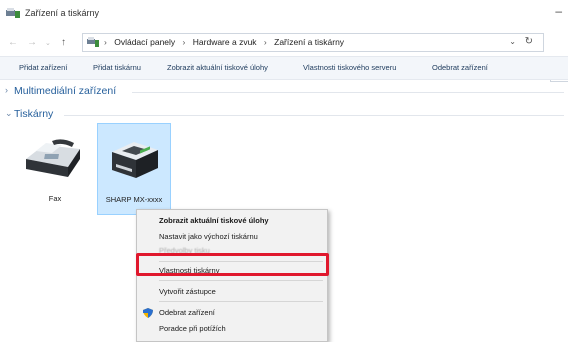 The height and width of the screenshot is (342, 568). What do you see at coordinates (232, 292) in the screenshot?
I see `menu-item-create-shortcut: Vytvořit zástupce` at bounding box center [232, 292].